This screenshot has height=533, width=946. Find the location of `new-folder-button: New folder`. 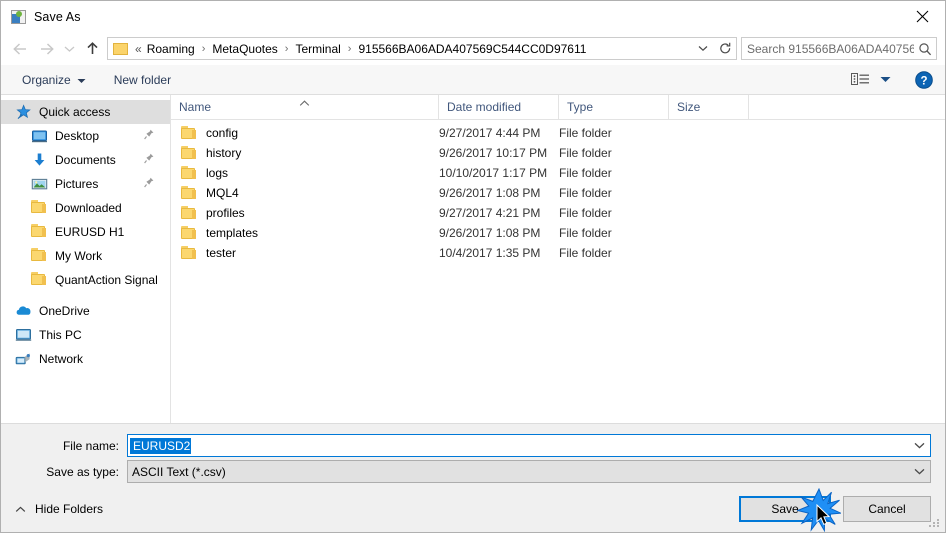

new-folder-button: New folder is located at coordinates (142, 80).